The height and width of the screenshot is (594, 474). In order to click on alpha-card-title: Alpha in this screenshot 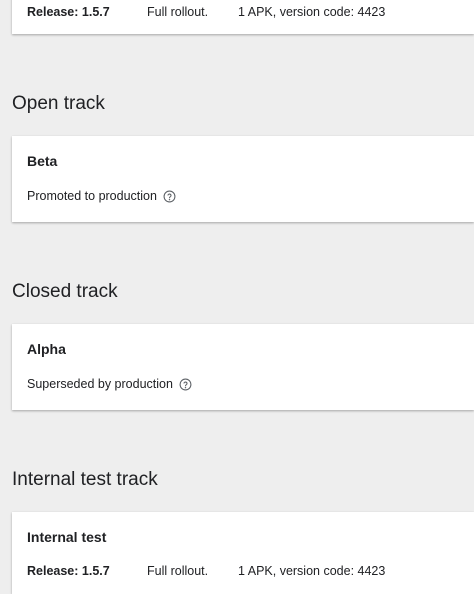, I will do `click(46, 349)`.